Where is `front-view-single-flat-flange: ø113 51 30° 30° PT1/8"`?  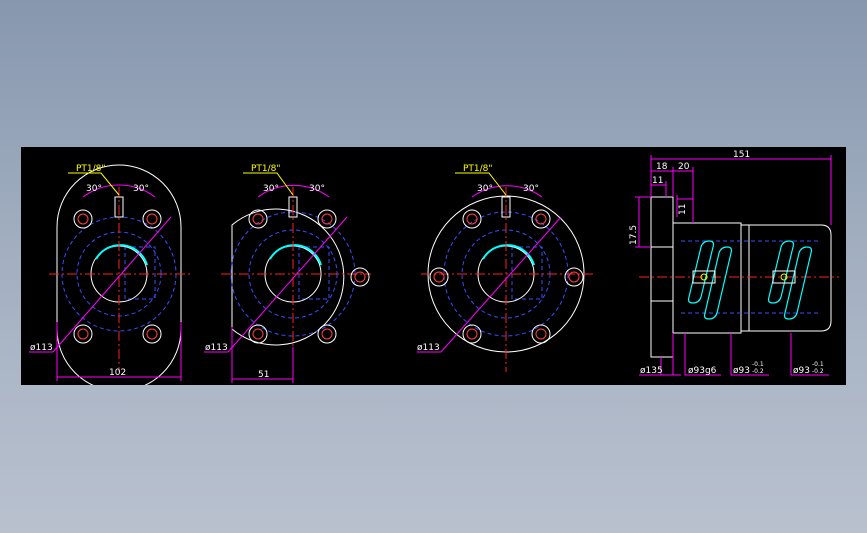
front-view-single-flat-flange: ø113 51 30° 30° PT1/8" is located at coordinates (287, 273).